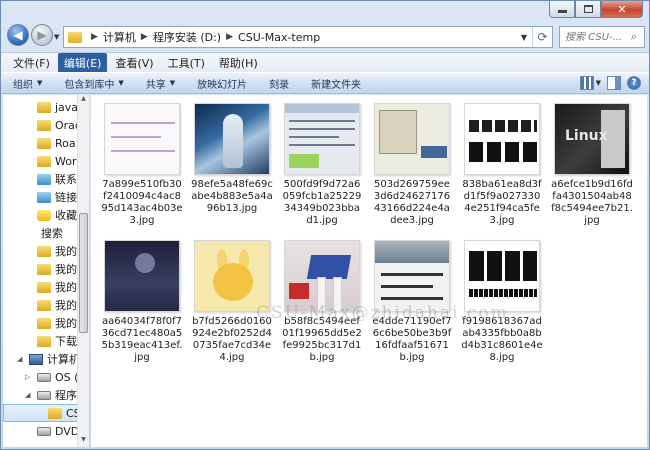 Image resolution: width=650 pixels, height=450 pixels. What do you see at coordinates (45, 377) in the screenshot?
I see `nav-item: ▷ OS (` at bounding box center [45, 377].